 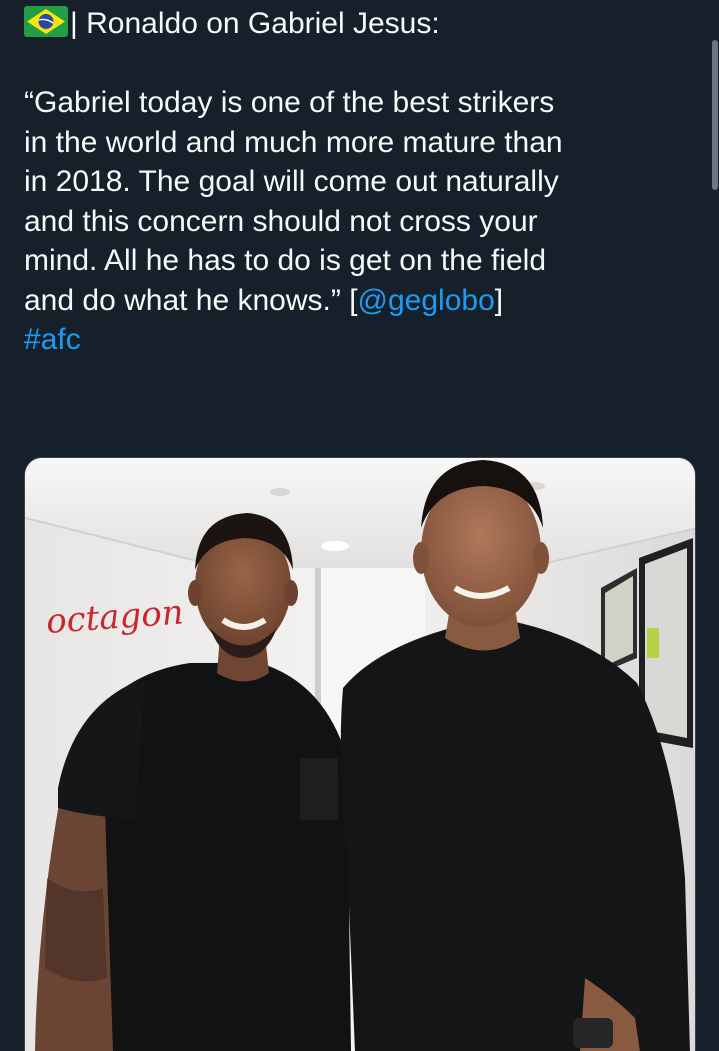 I want to click on scrollbar-thumb, so click(x=715, y=115).